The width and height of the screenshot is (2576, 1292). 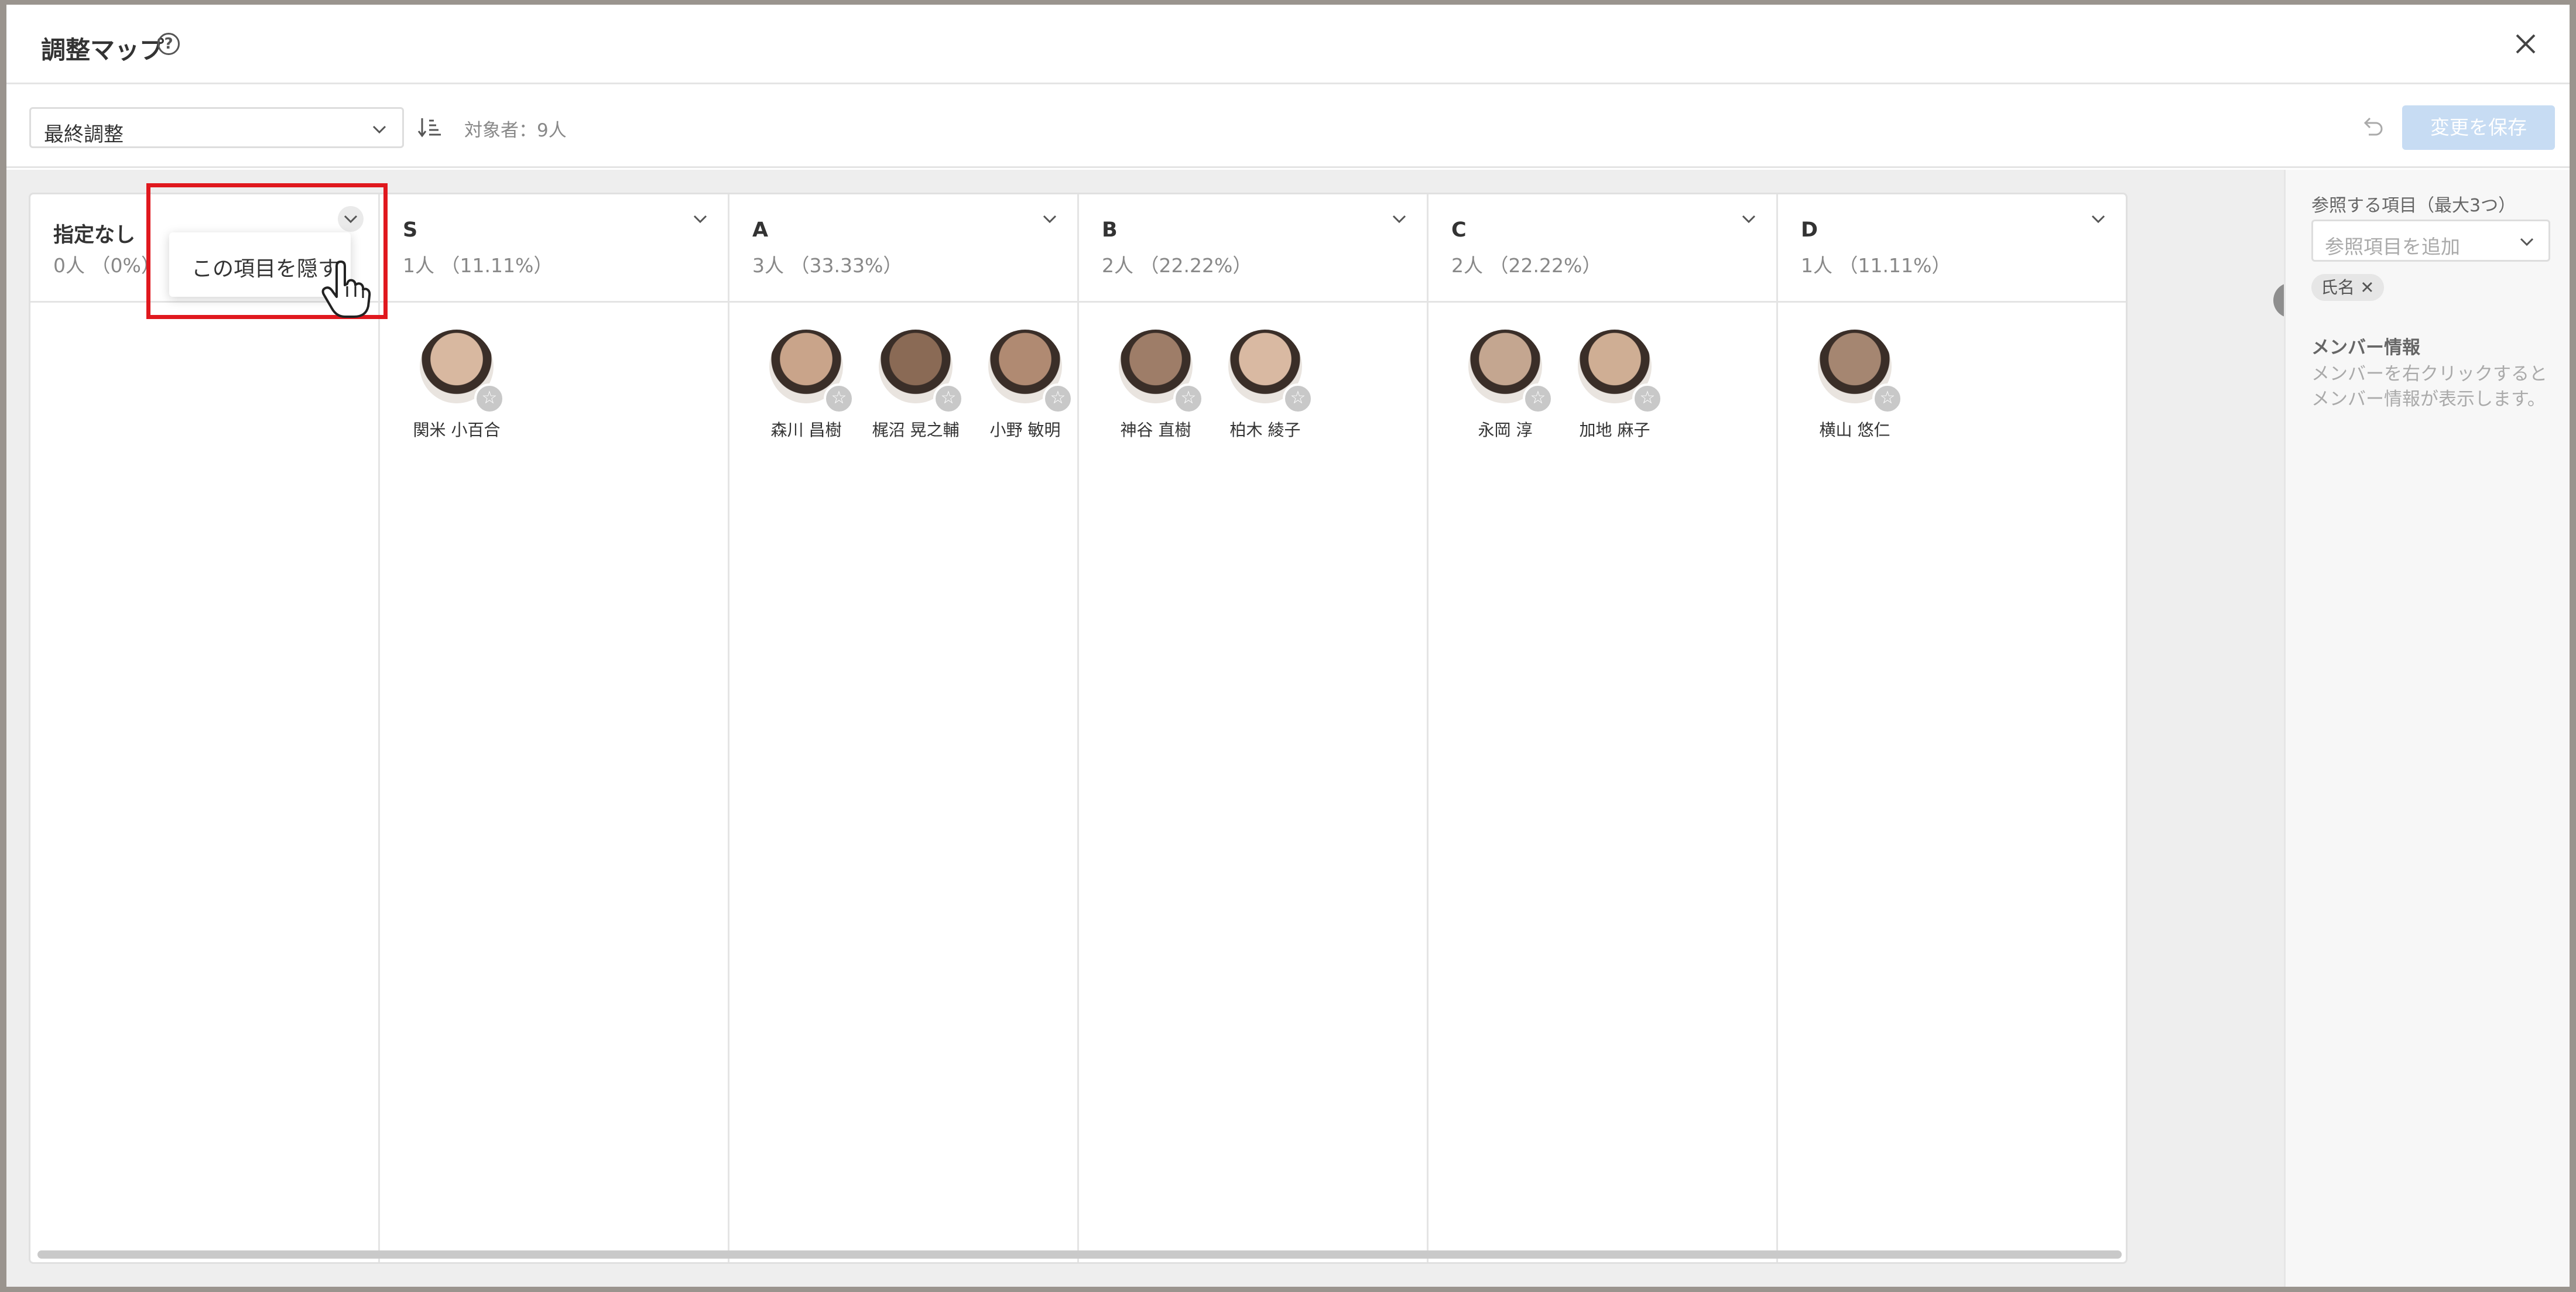 What do you see at coordinates (216, 127) in the screenshot?
I see `adjustment-stage-select: 最終調整` at bounding box center [216, 127].